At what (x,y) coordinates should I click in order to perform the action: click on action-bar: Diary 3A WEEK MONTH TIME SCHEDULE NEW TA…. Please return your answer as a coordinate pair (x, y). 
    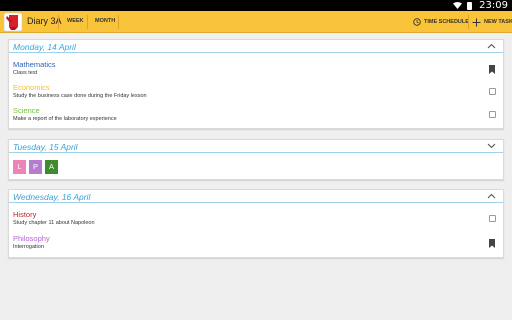
    Looking at the image, I should click on (256, 22).